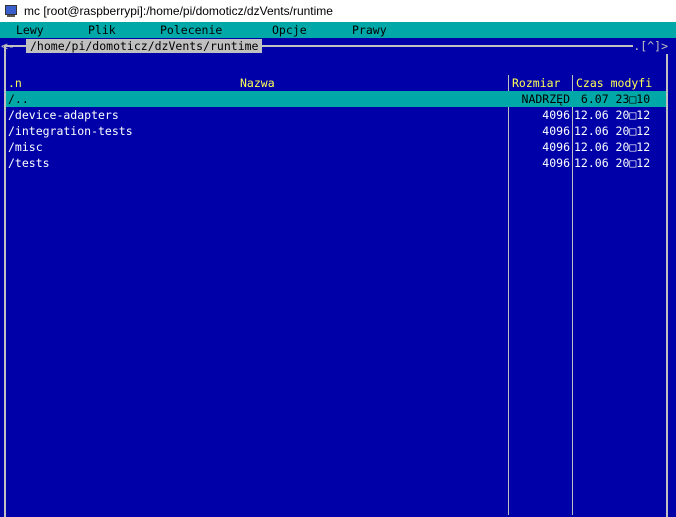  Describe the element at coordinates (144, 46) in the screenshot. I see `panel-path: /home/pi/domoticz/dzVents/runtime` at that location.